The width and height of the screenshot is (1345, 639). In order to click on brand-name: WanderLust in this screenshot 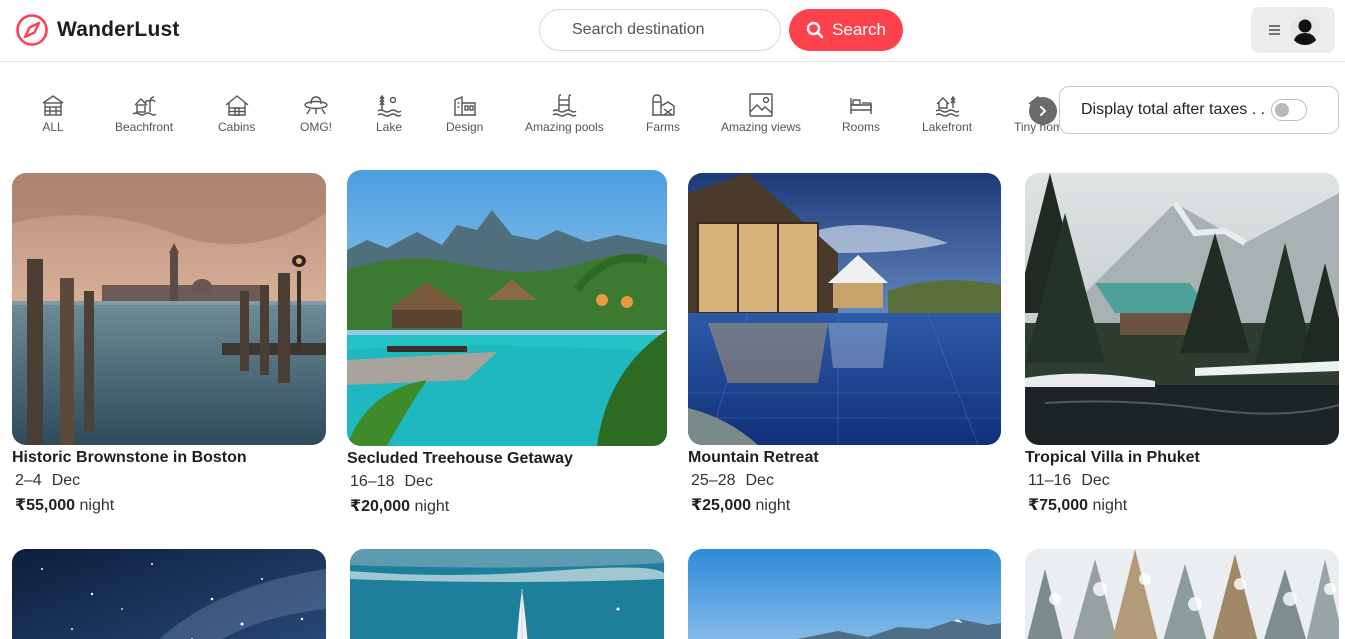, I will do `click(118, 29)`.